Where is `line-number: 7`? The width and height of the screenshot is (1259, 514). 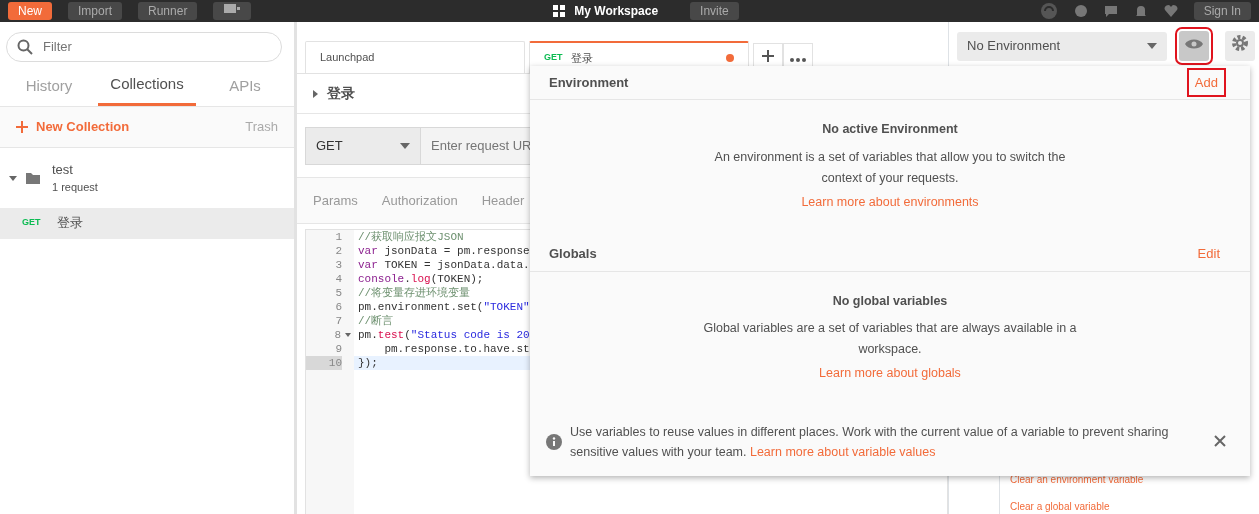
line-number: 7 is located at coordinates (338, 321).